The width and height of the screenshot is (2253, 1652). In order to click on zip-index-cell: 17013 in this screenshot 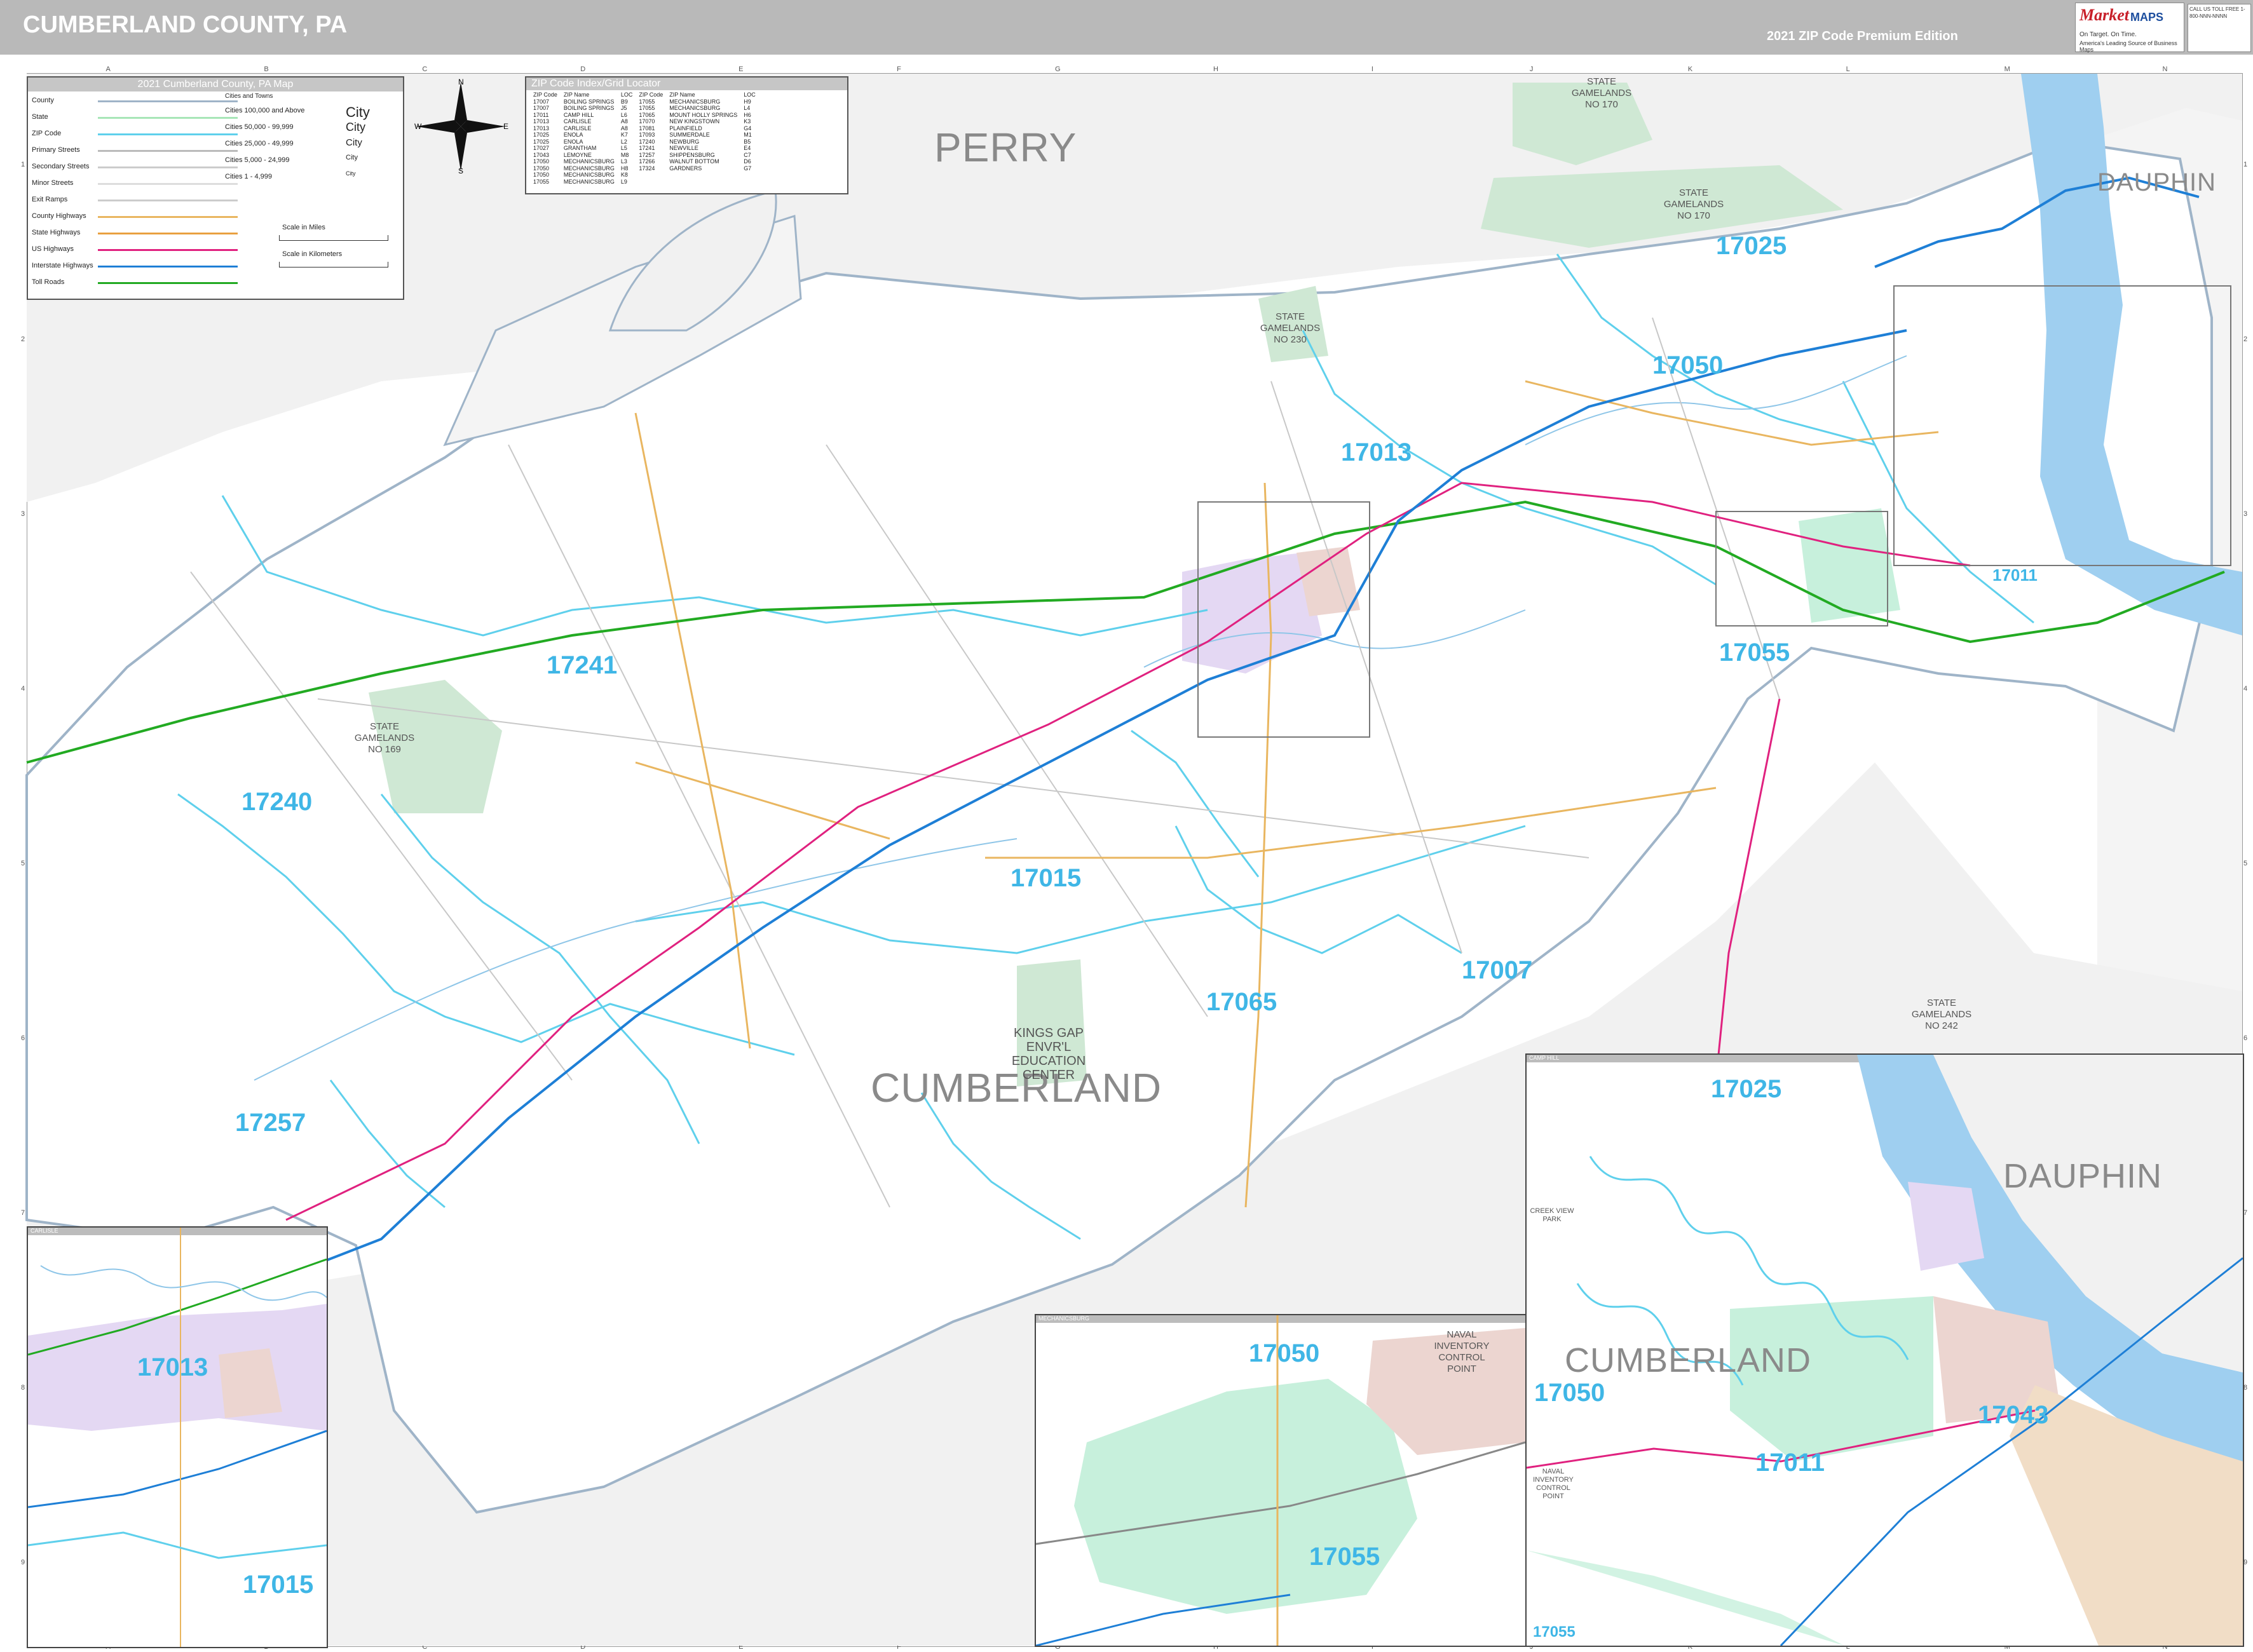, I will do `click(541, 129)`.